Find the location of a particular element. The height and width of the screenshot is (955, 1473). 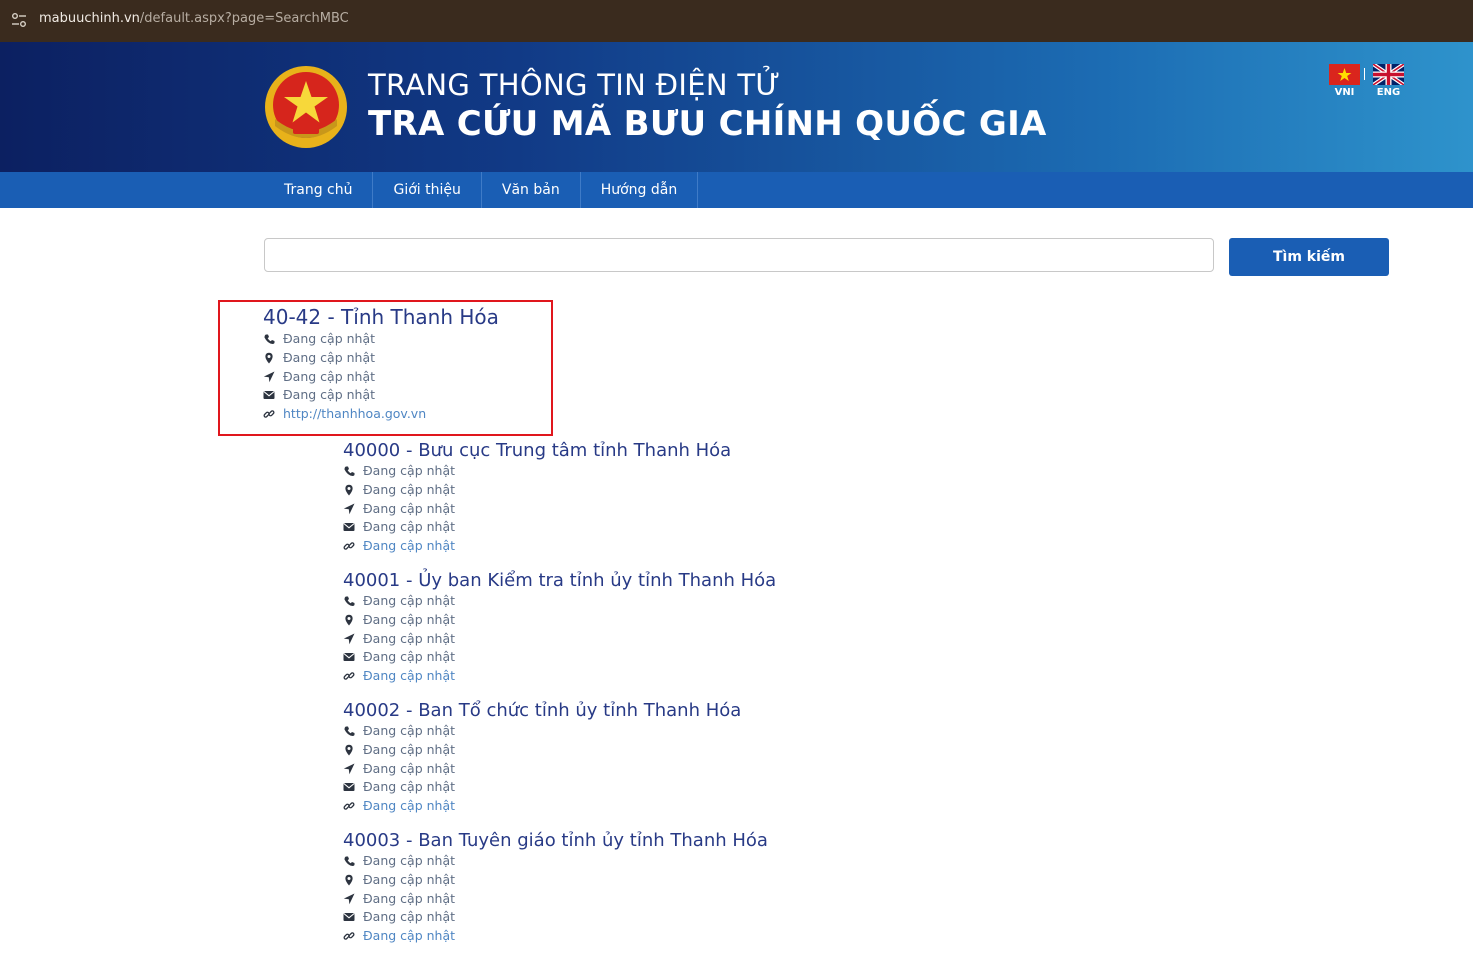

nav-item-guide: Hướng dẫn is located at coordinates (640, 190).